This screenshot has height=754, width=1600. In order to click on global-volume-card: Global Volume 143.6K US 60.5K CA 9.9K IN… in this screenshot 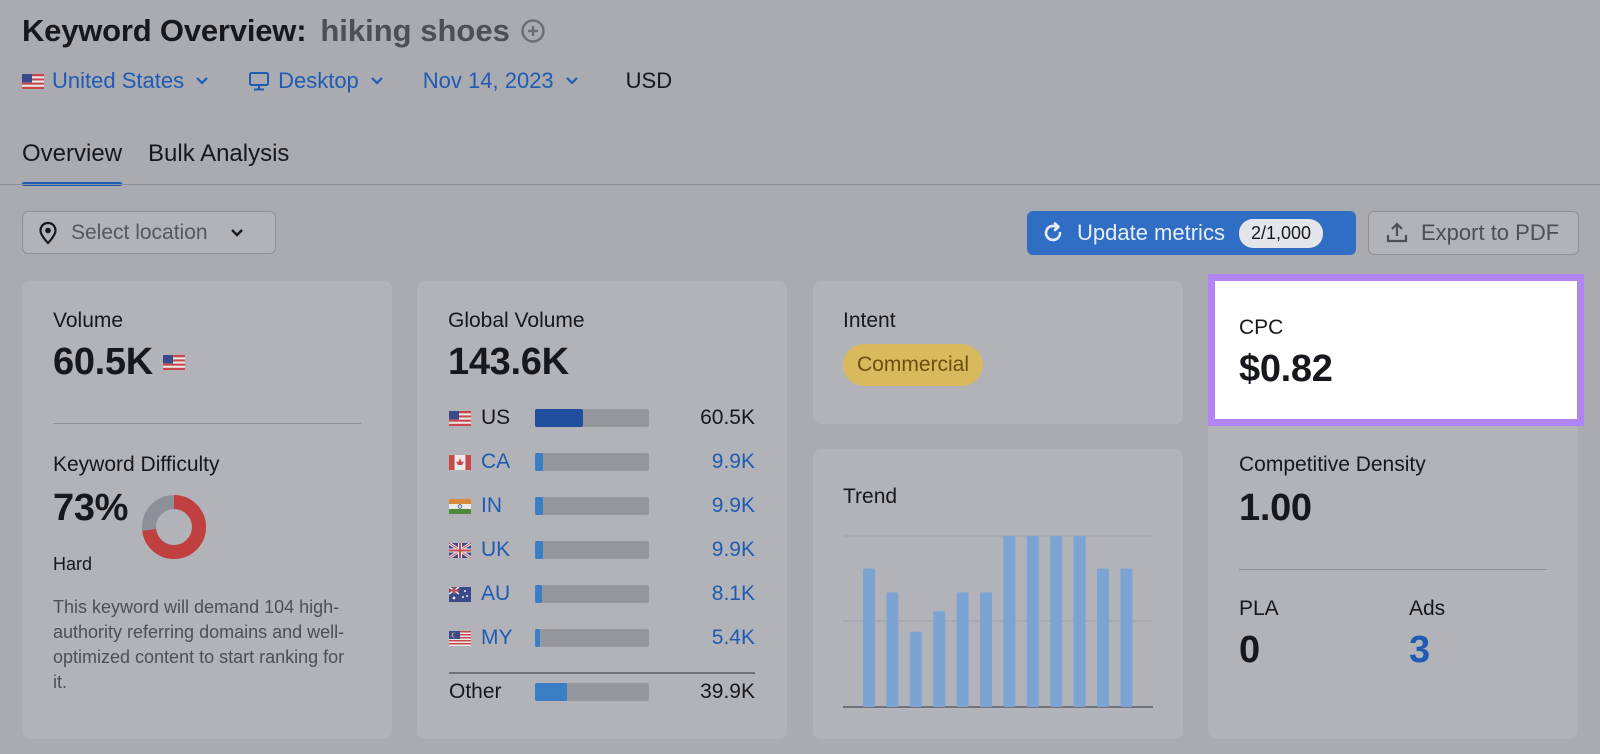, I will do `click(602, 510)`.